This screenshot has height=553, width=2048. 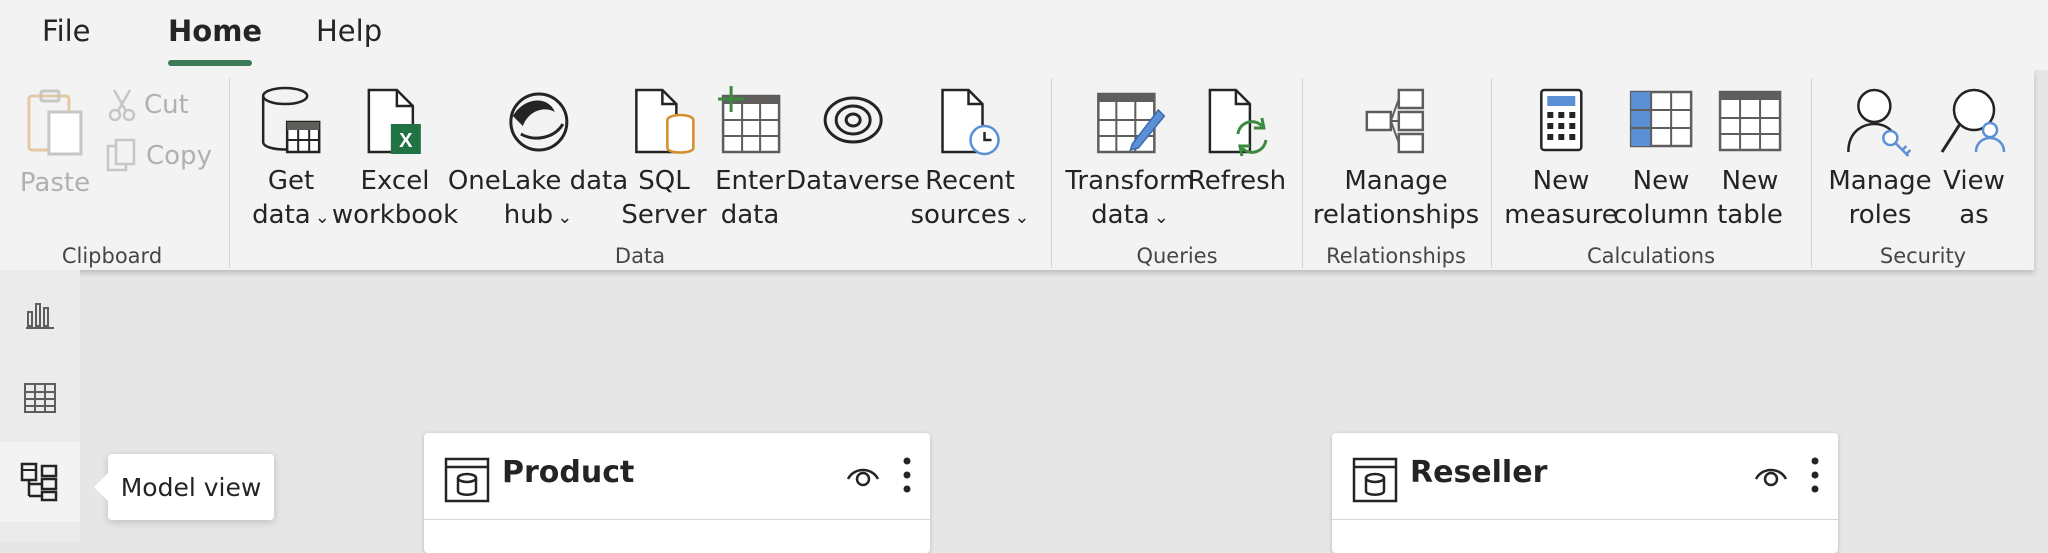 I want to click on enter-data-icon, so click(x=749, y=120).